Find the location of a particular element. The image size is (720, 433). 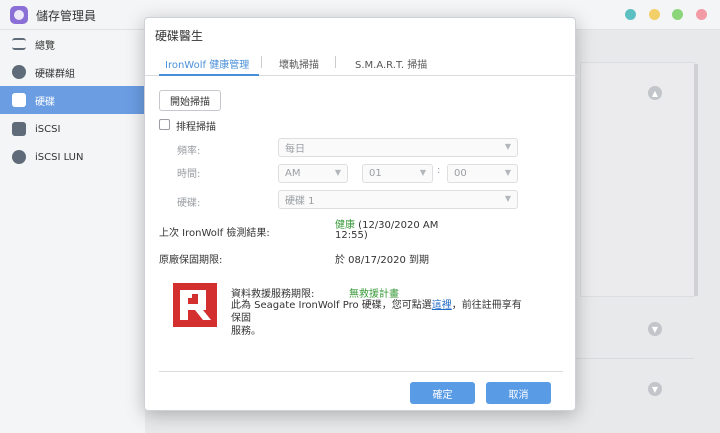

ok-button: 確定 is located at coordinates (442, 393).